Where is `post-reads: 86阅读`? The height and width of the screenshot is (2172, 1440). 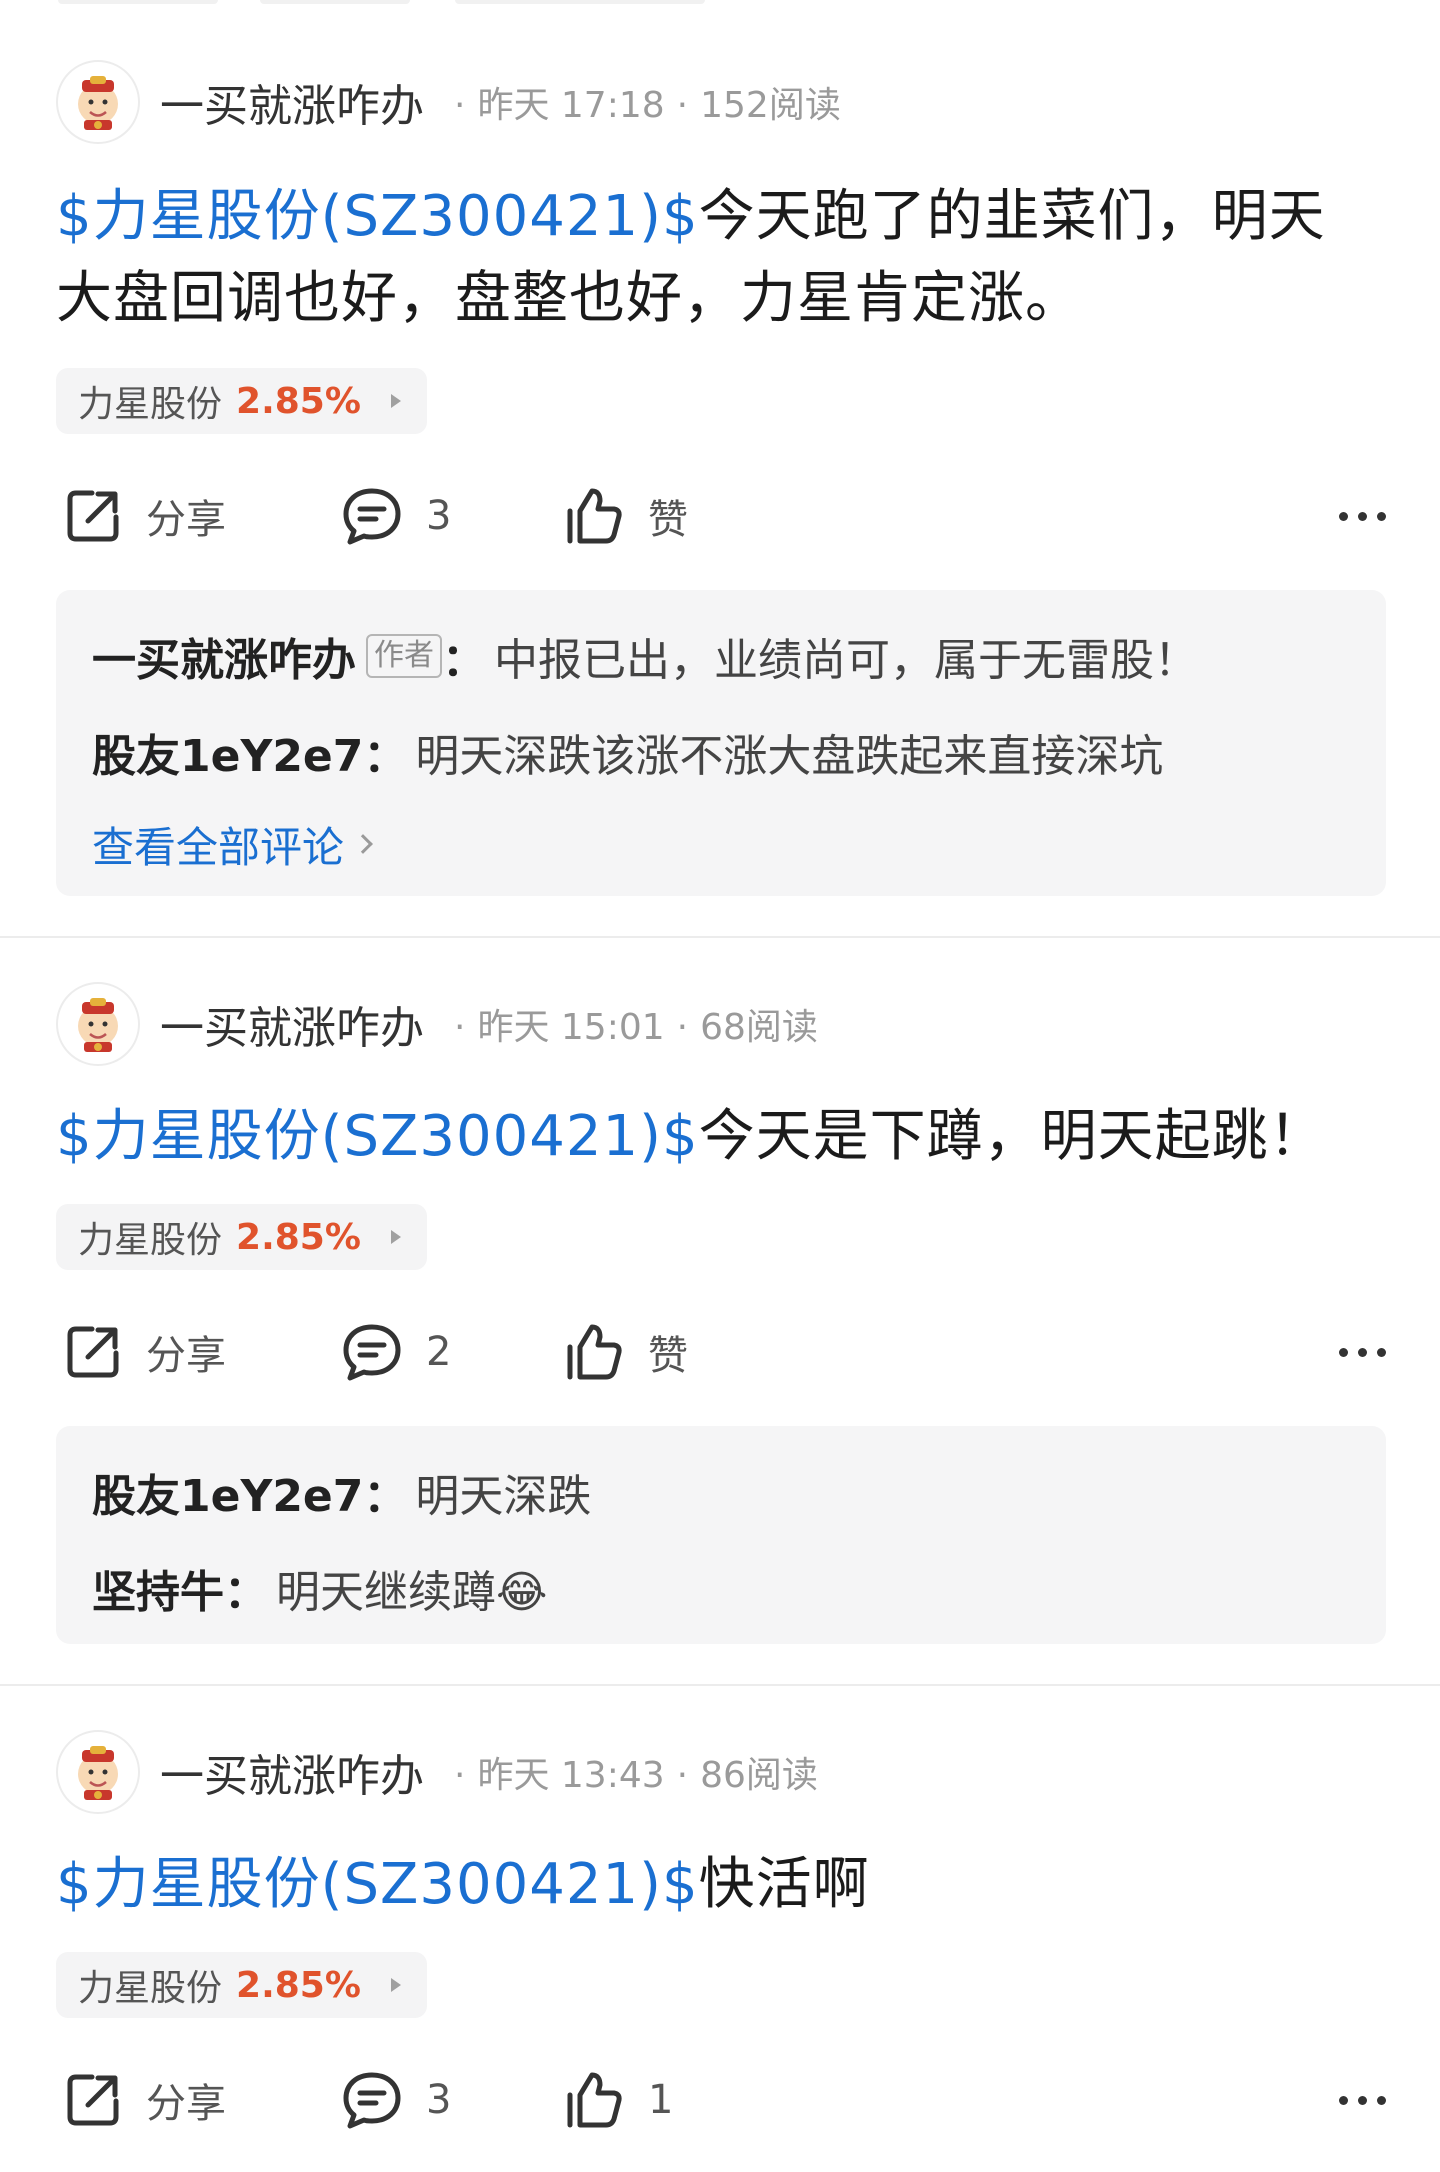 post-reads: 86阅读 is located at coordinates (759, 1775).